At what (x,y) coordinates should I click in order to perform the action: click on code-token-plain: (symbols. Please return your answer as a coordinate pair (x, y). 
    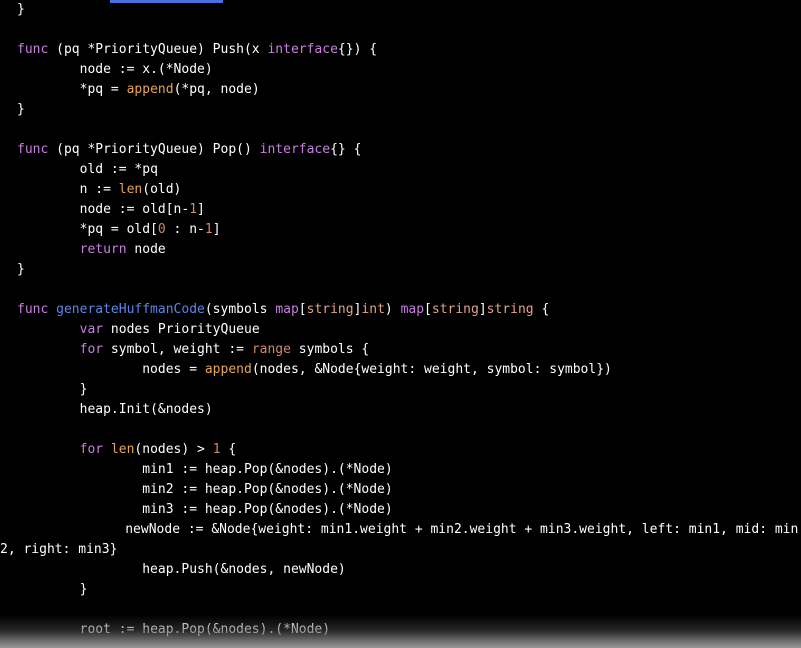
    Looking at the image, I should click on (240, 309).